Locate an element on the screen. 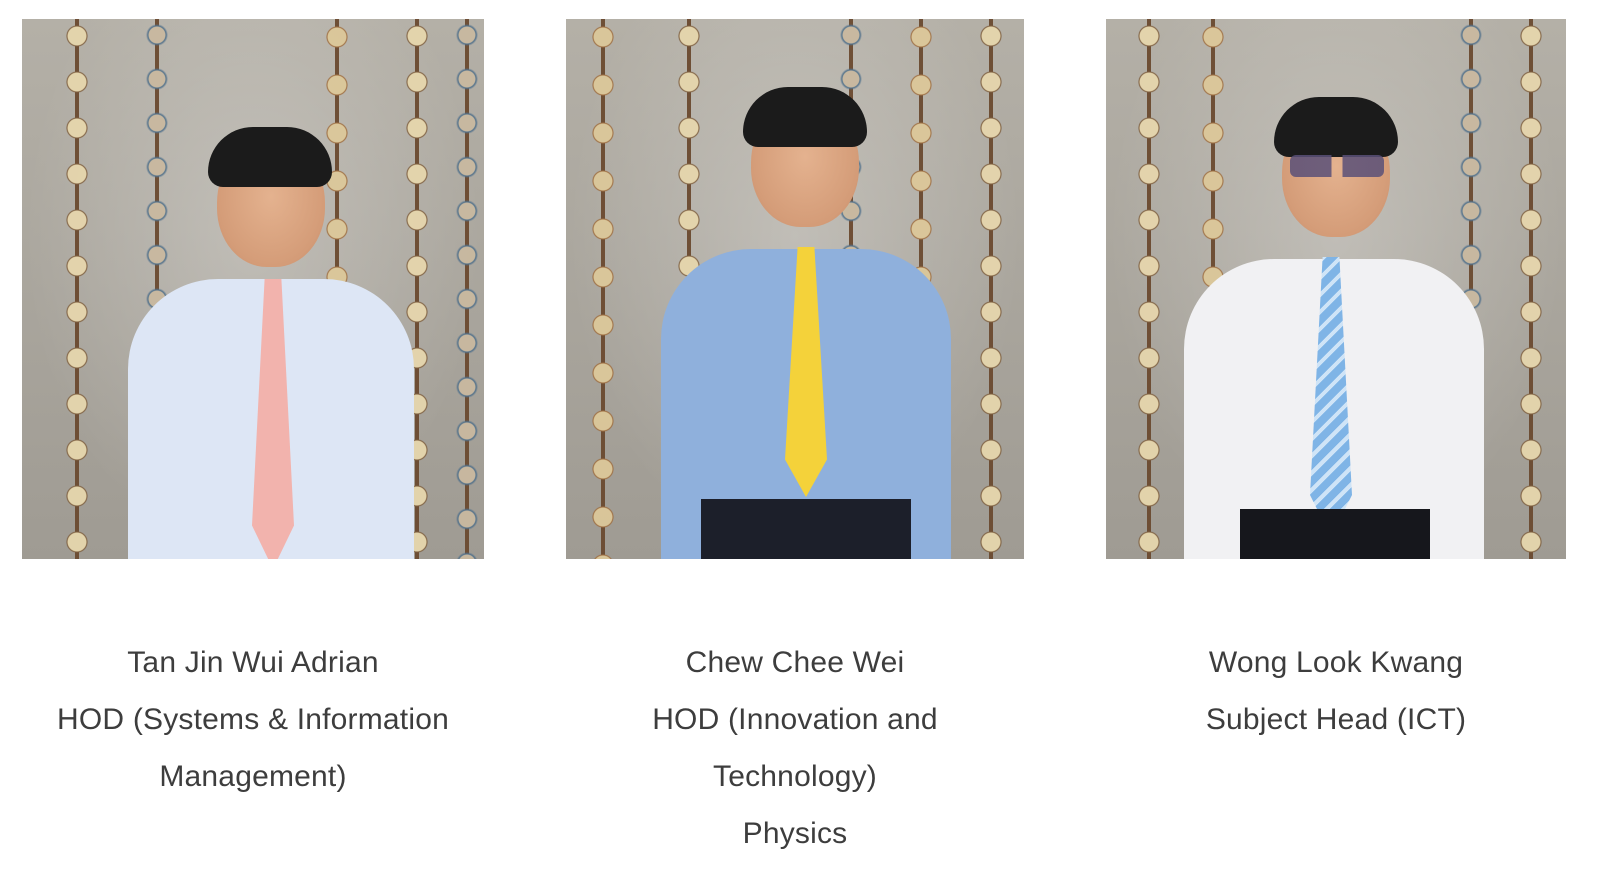 The image size is (1600, 882). staff-role-line: HOD (Innovation and is located at coordinates (795, 719).